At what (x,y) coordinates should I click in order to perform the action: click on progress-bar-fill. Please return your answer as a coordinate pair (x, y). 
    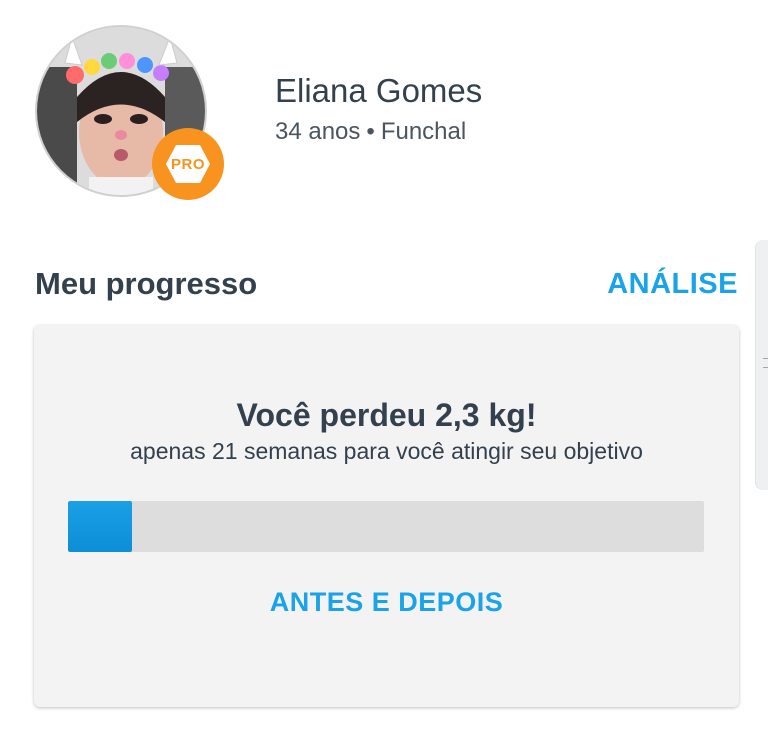
    Looking at the image, I should click on (100, 526).